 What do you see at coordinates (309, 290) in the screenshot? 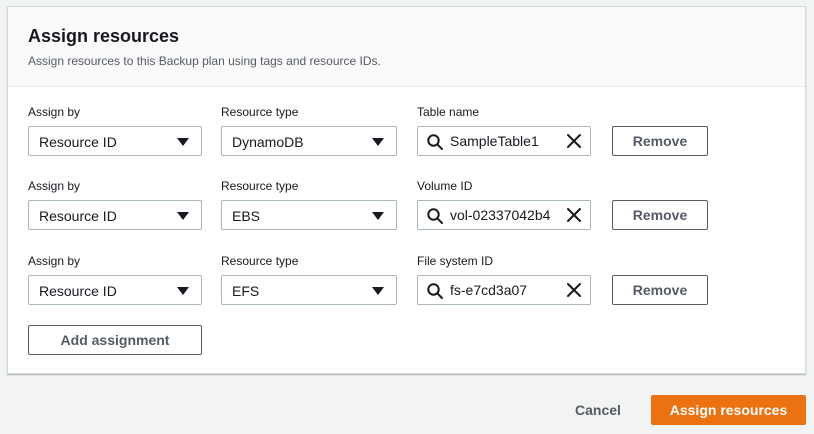
I see `resource-type-select: EFS` at bounding box center [309, 290].